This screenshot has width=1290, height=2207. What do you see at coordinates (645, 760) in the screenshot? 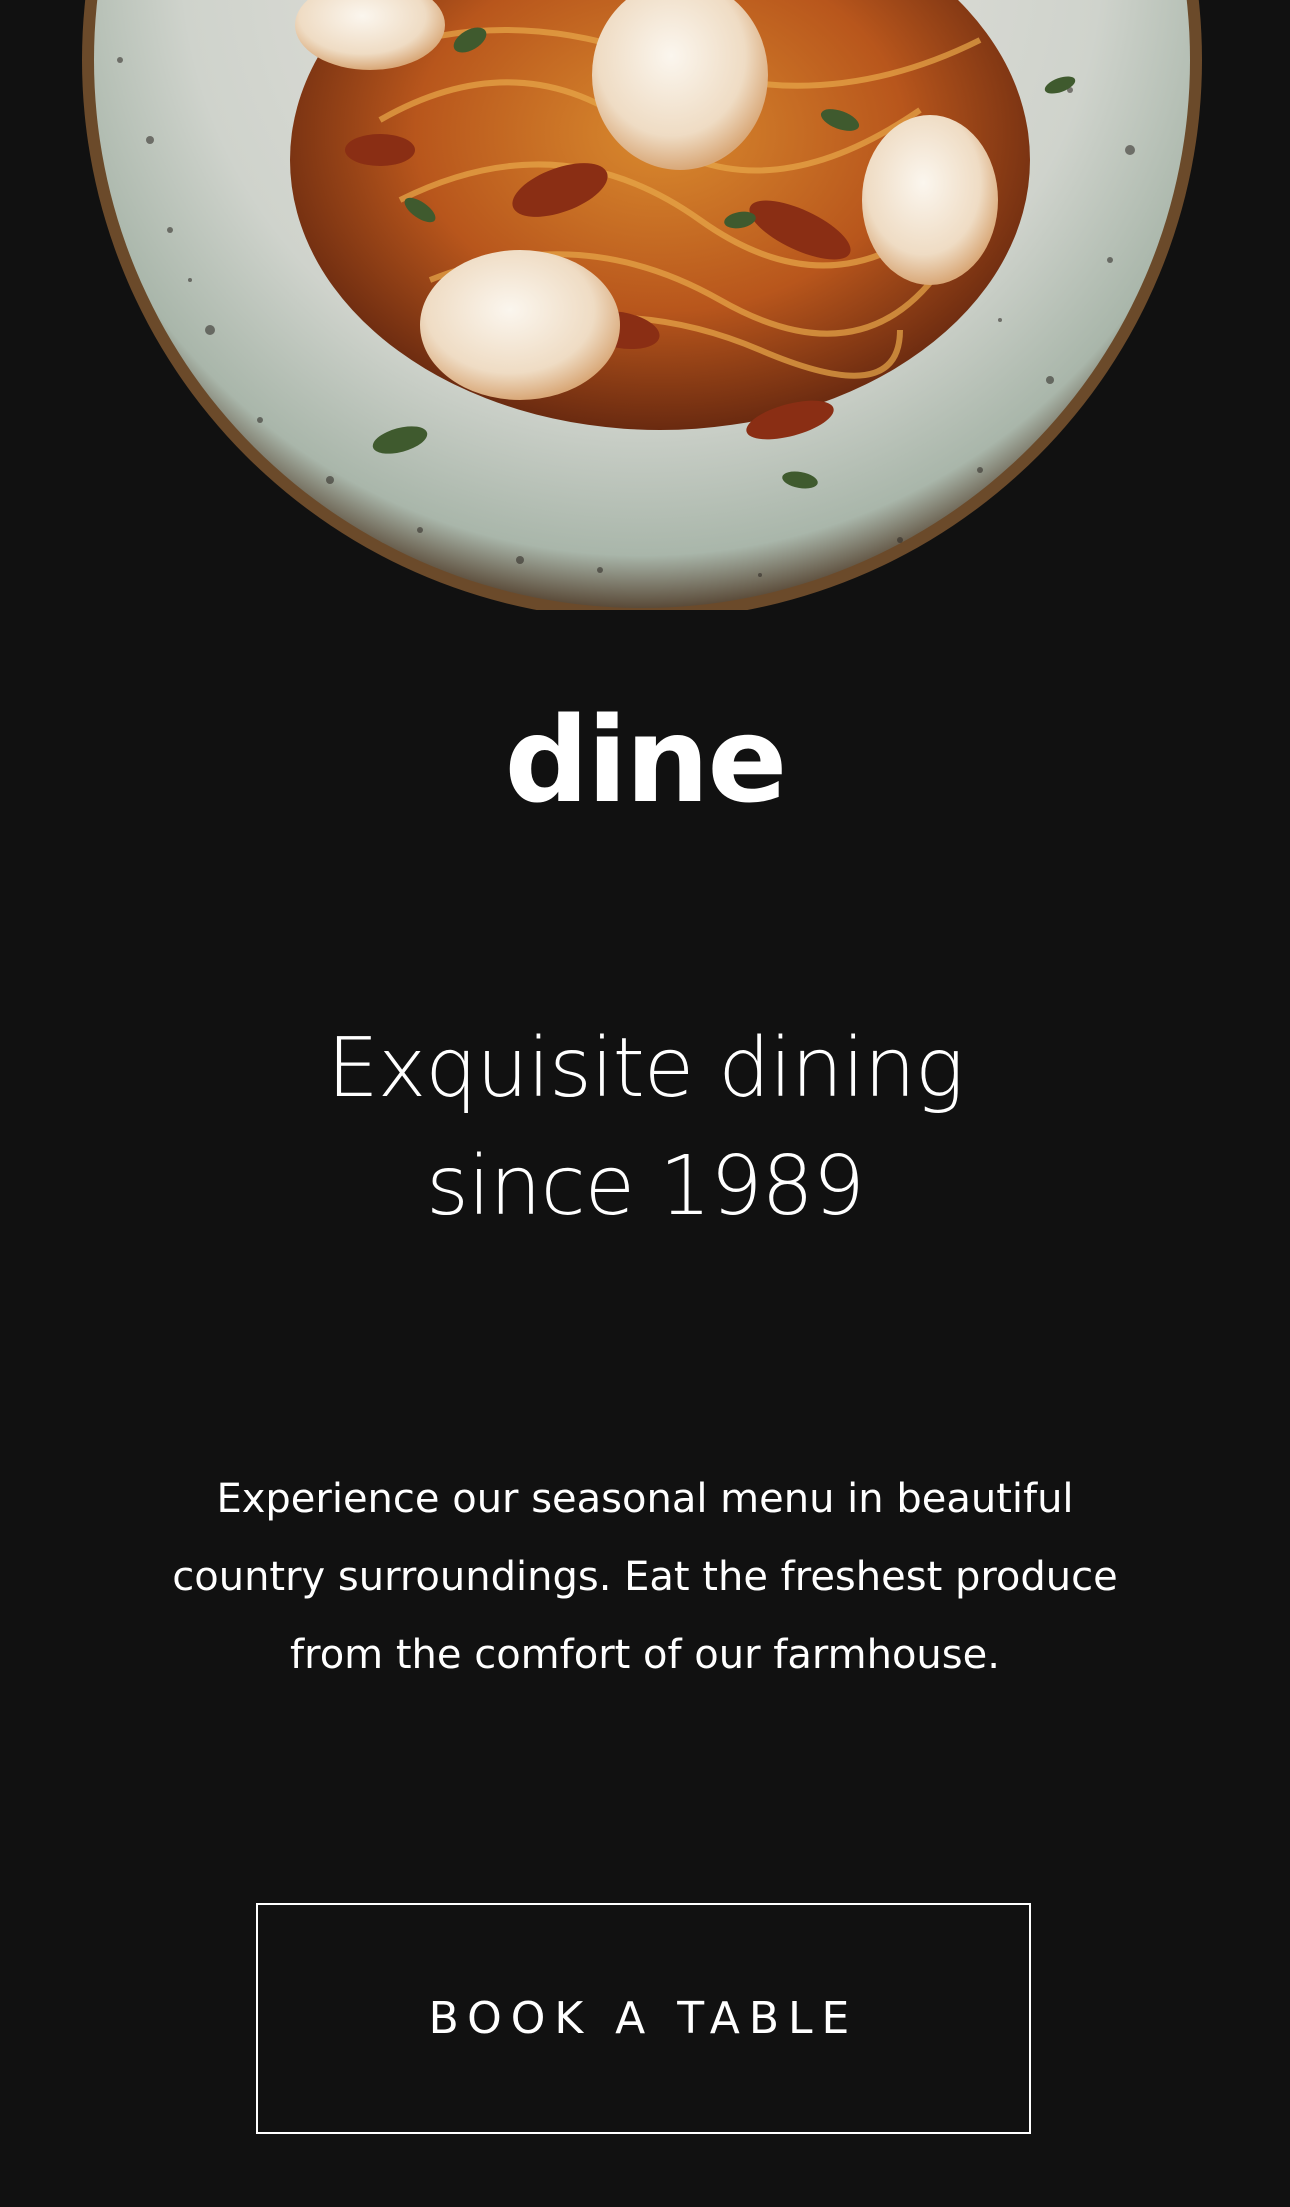
I see `brand-logo: dine` at bounding box center [645, 760].